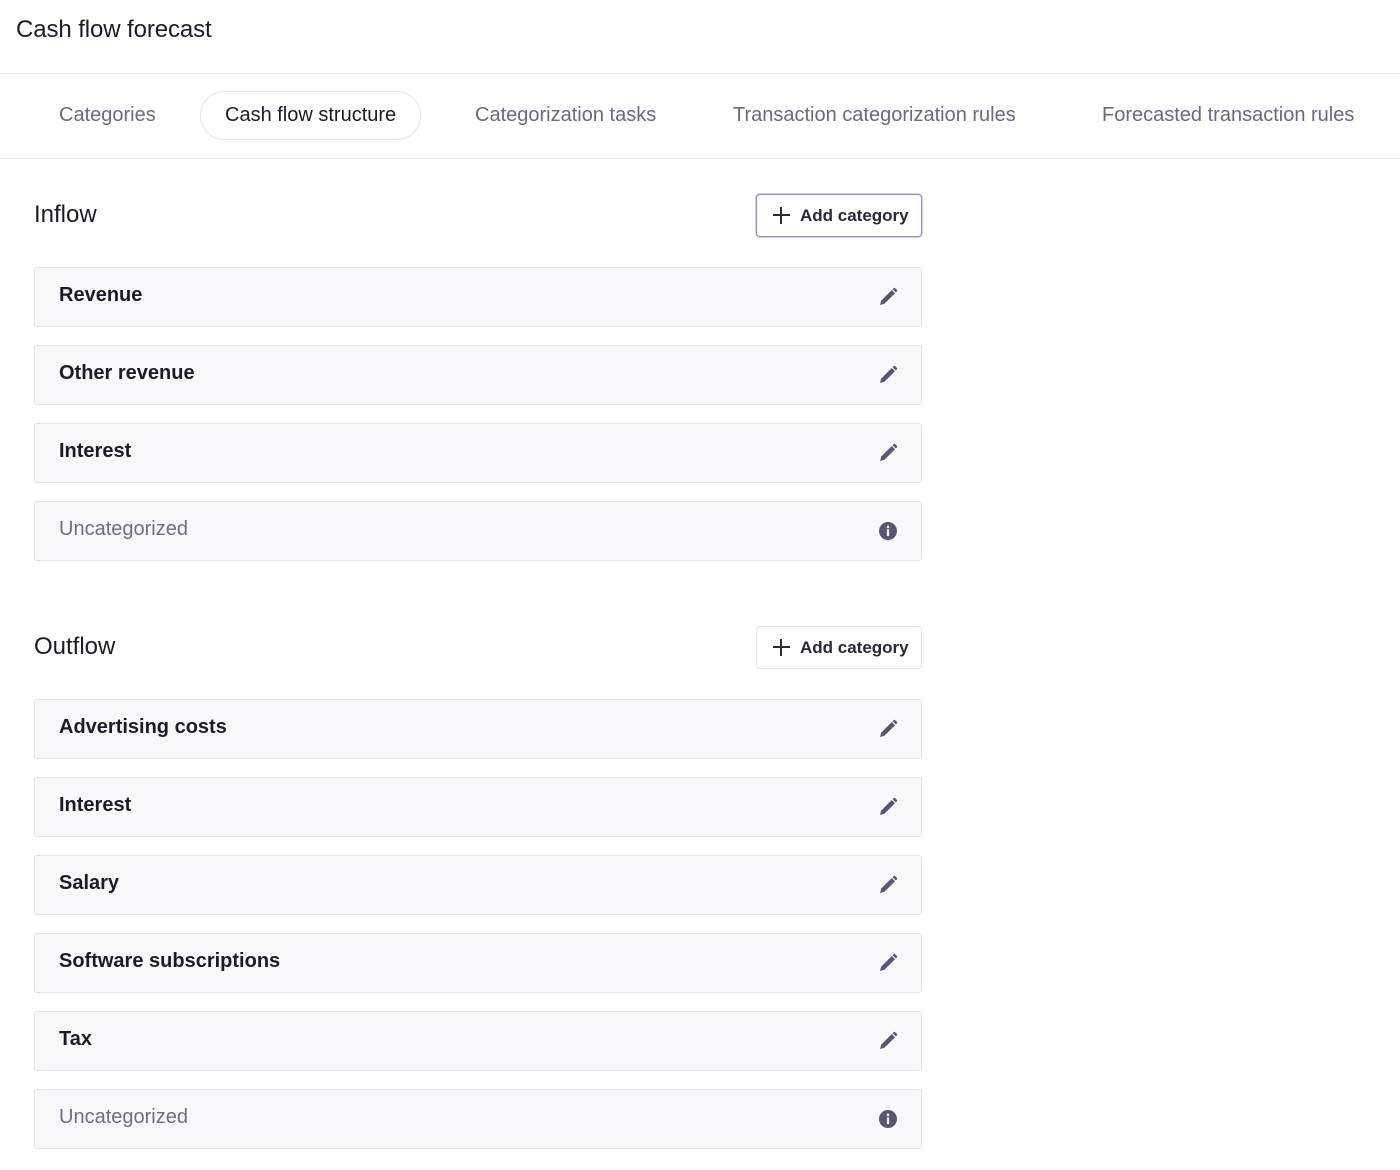 The height and width of the screenshot is (1170, 1400). I want to click on category-label: Revenue, so click(101, 295).